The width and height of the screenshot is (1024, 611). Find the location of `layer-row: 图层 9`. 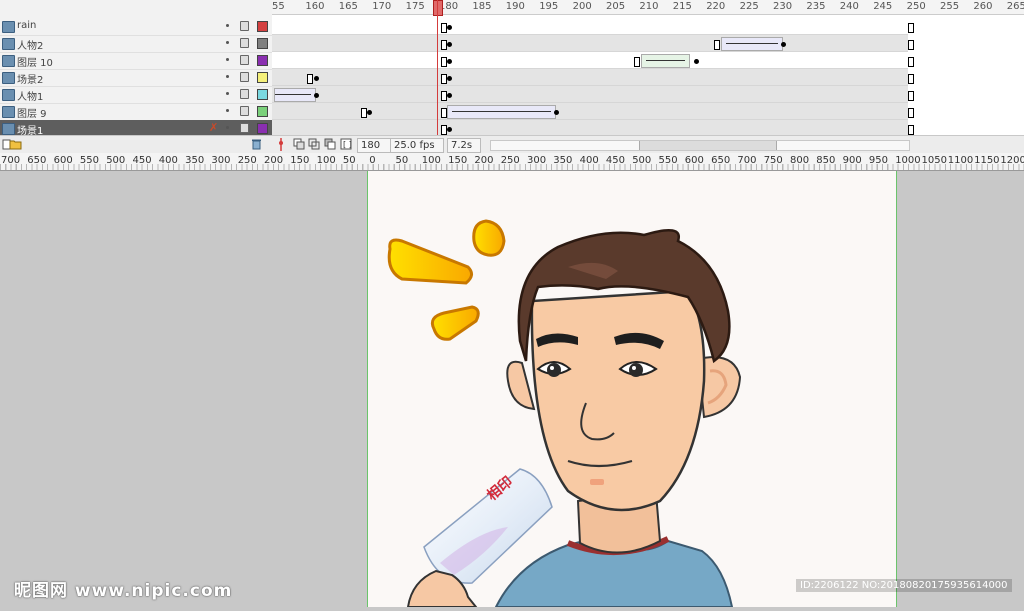

layer-row: 图层 9 is located at coordinates (136, 112).